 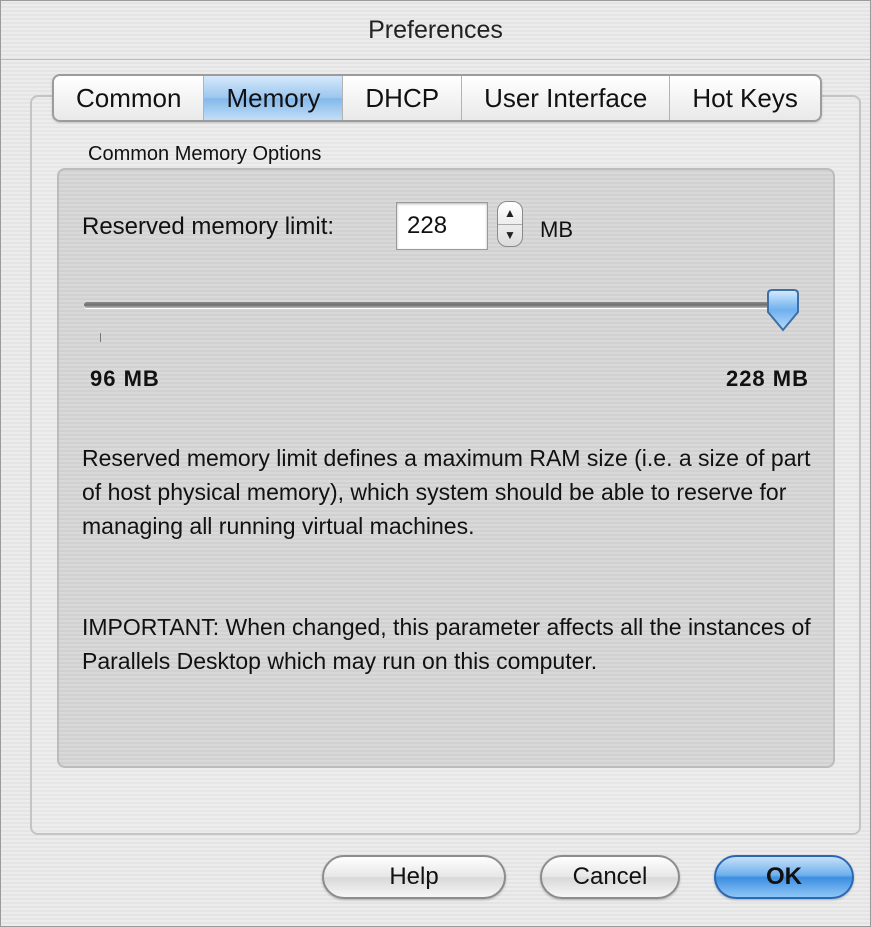 What do you see at coordinates (783, 311) in the screenshot?
I see `slider-thumb-icon` at bounding box center [783, 311].